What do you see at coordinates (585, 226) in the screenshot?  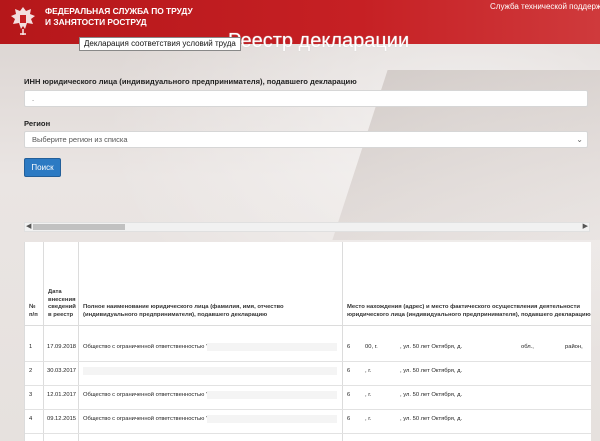 I see `scroll-right-arrow-icon: ▶` at bounding box center [585, 226].